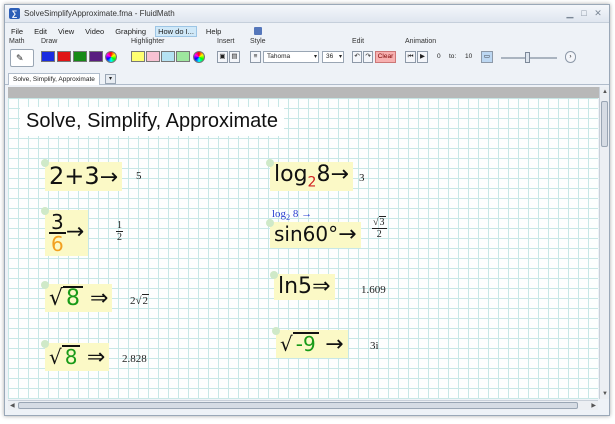 The width and height of the screenshot is (615, 424). Describe the element at coordinates (82, 175) in the screenshot. I see `expr-add: 2+3→` at that location.